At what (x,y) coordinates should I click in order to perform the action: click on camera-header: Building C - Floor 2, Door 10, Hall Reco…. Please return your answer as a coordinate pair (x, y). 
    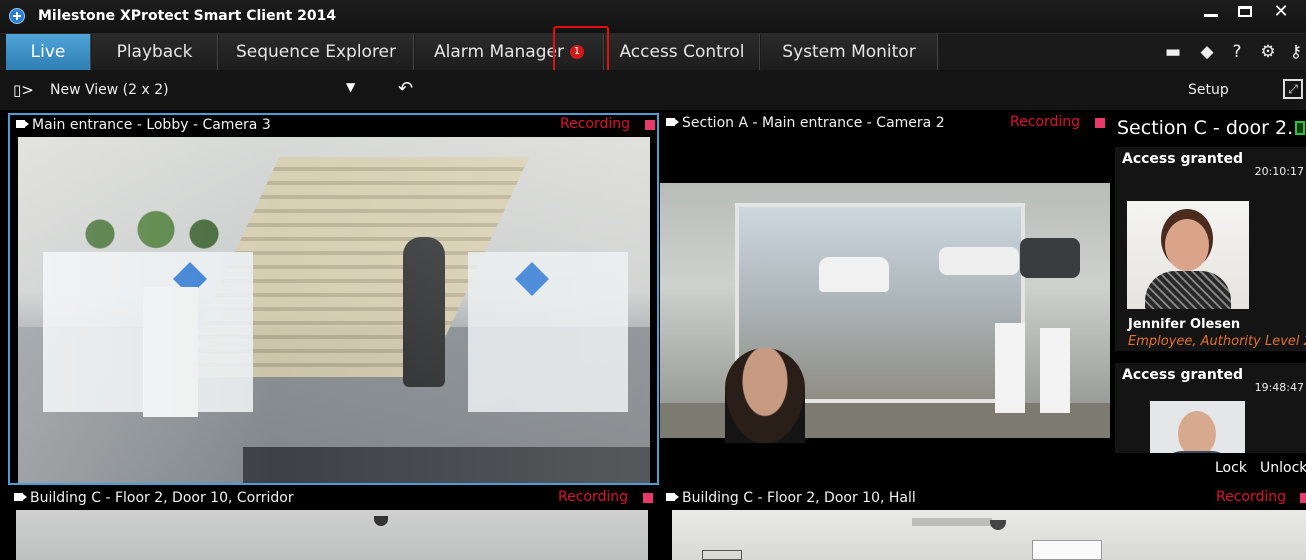
    Looking at the image, I should click on (983, 498).